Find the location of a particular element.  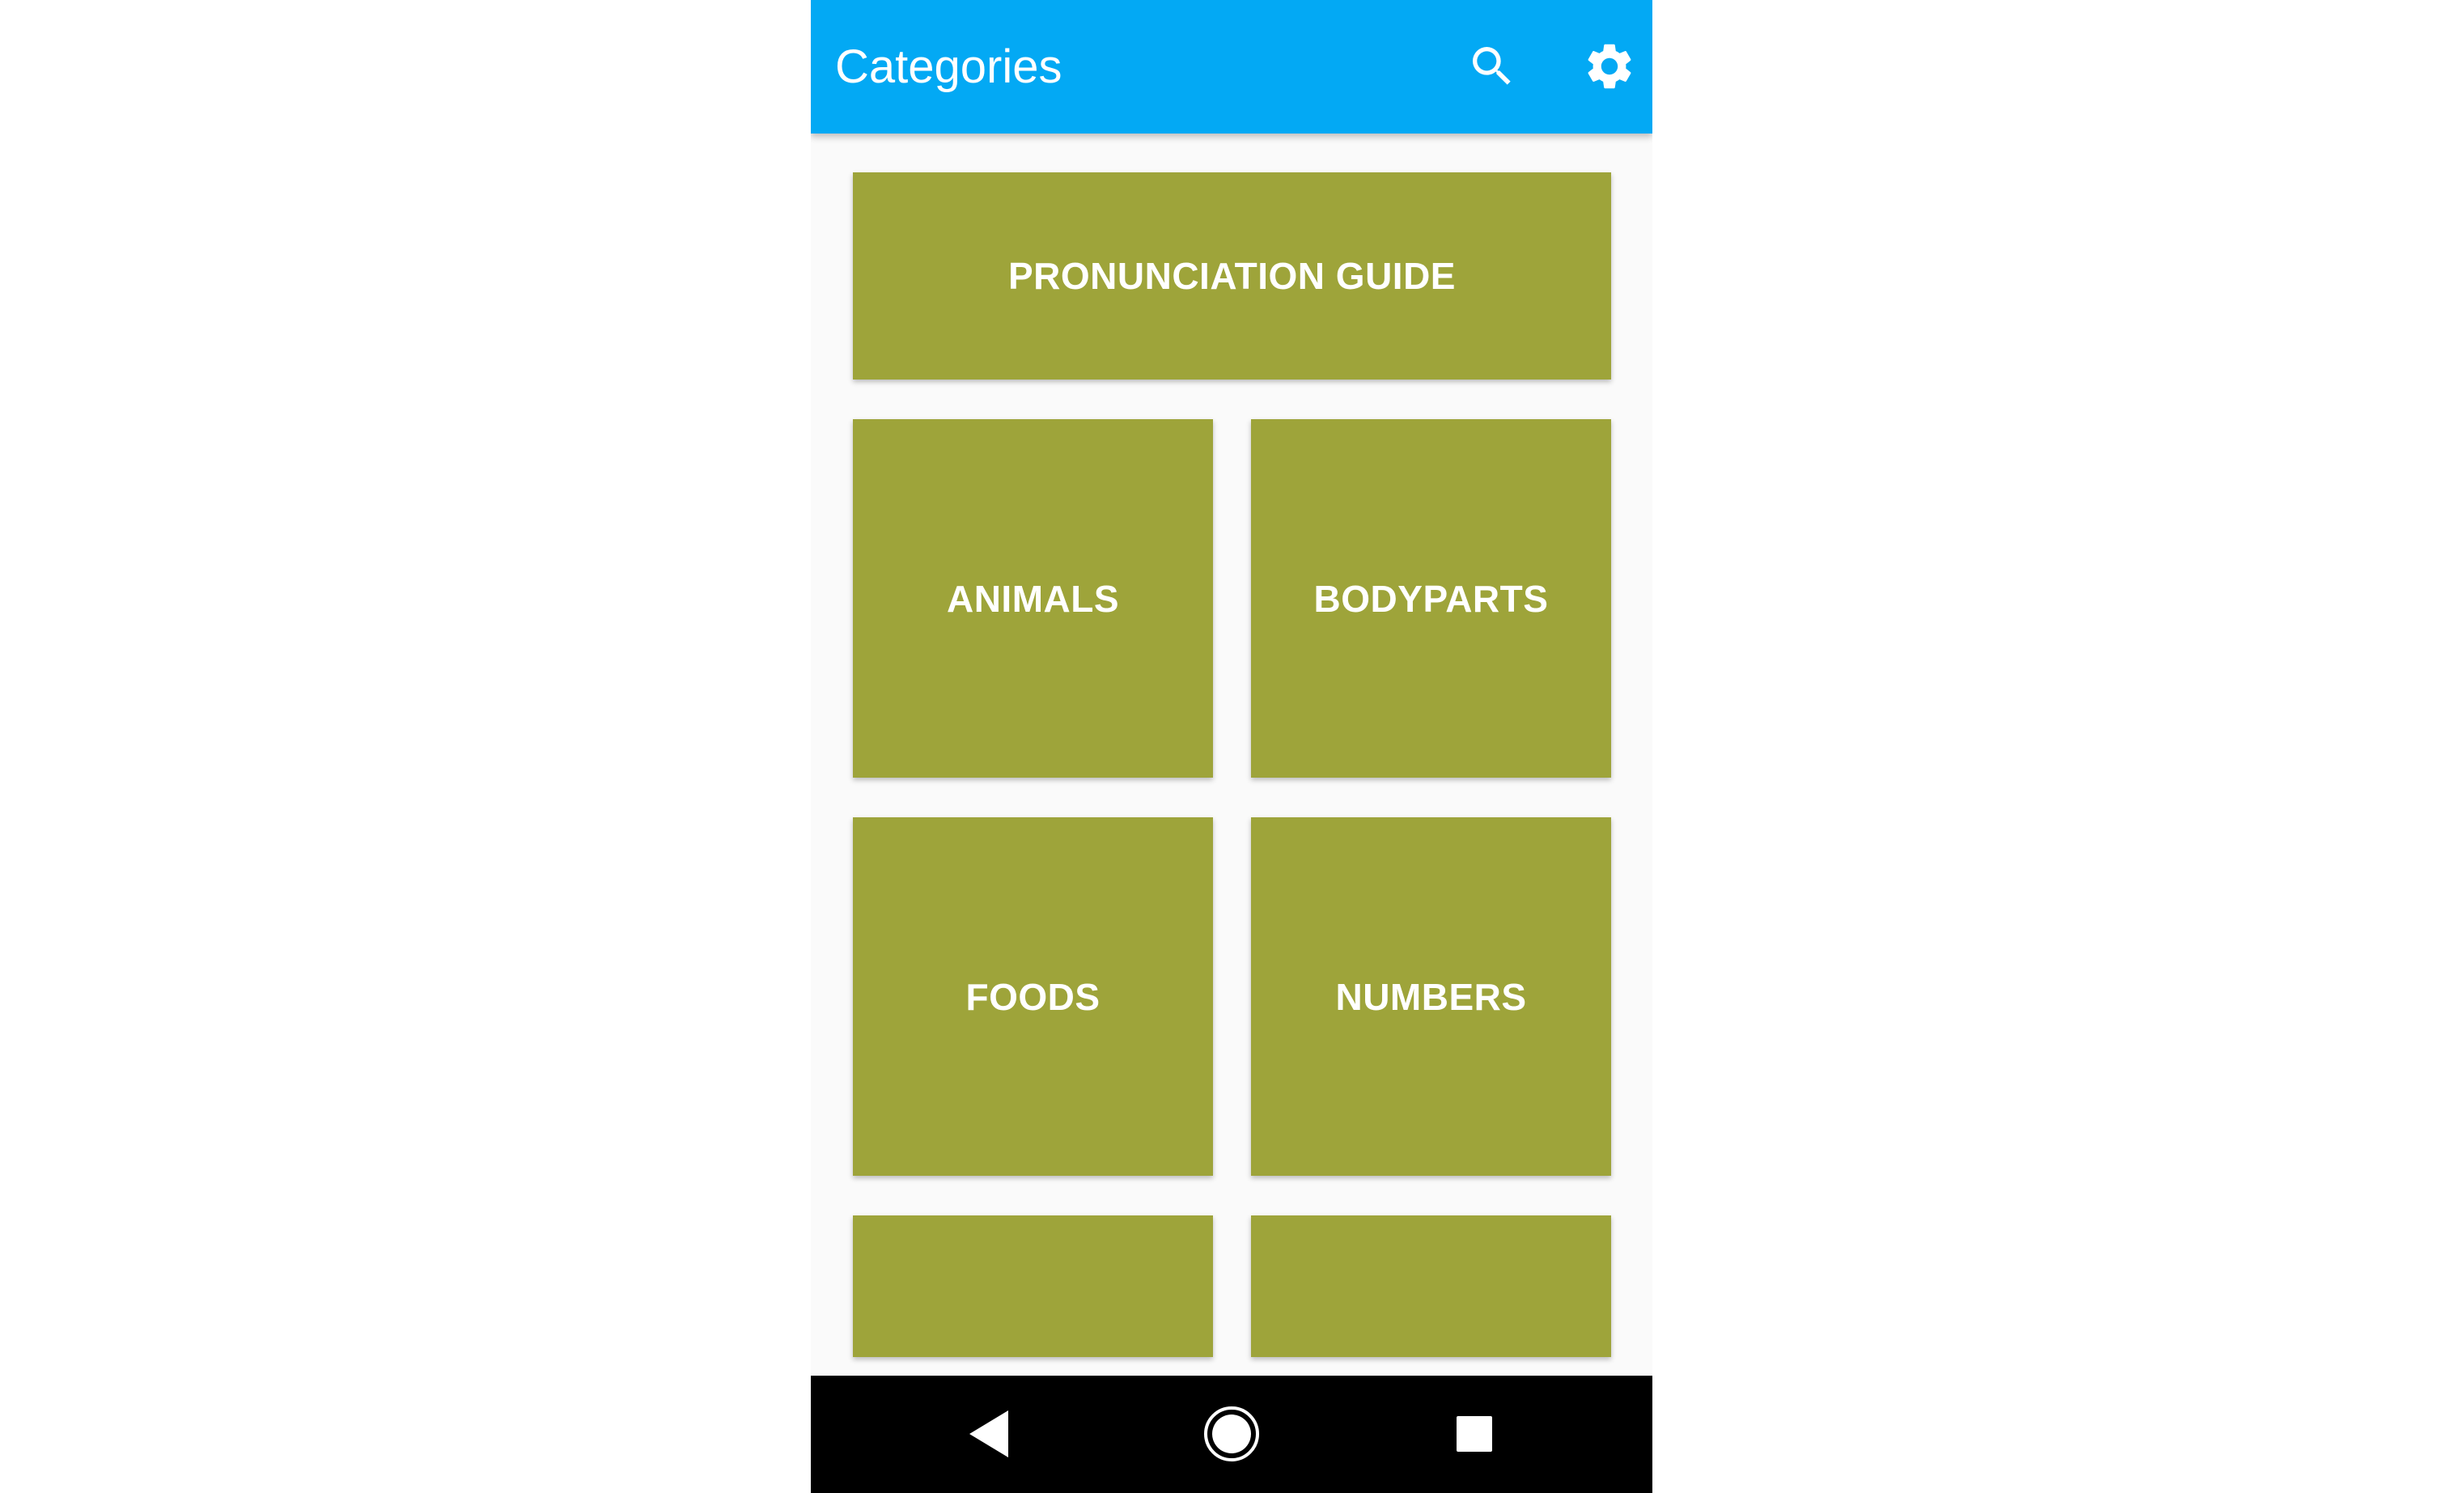

gear-icon is located at coordinates (1609, 67).